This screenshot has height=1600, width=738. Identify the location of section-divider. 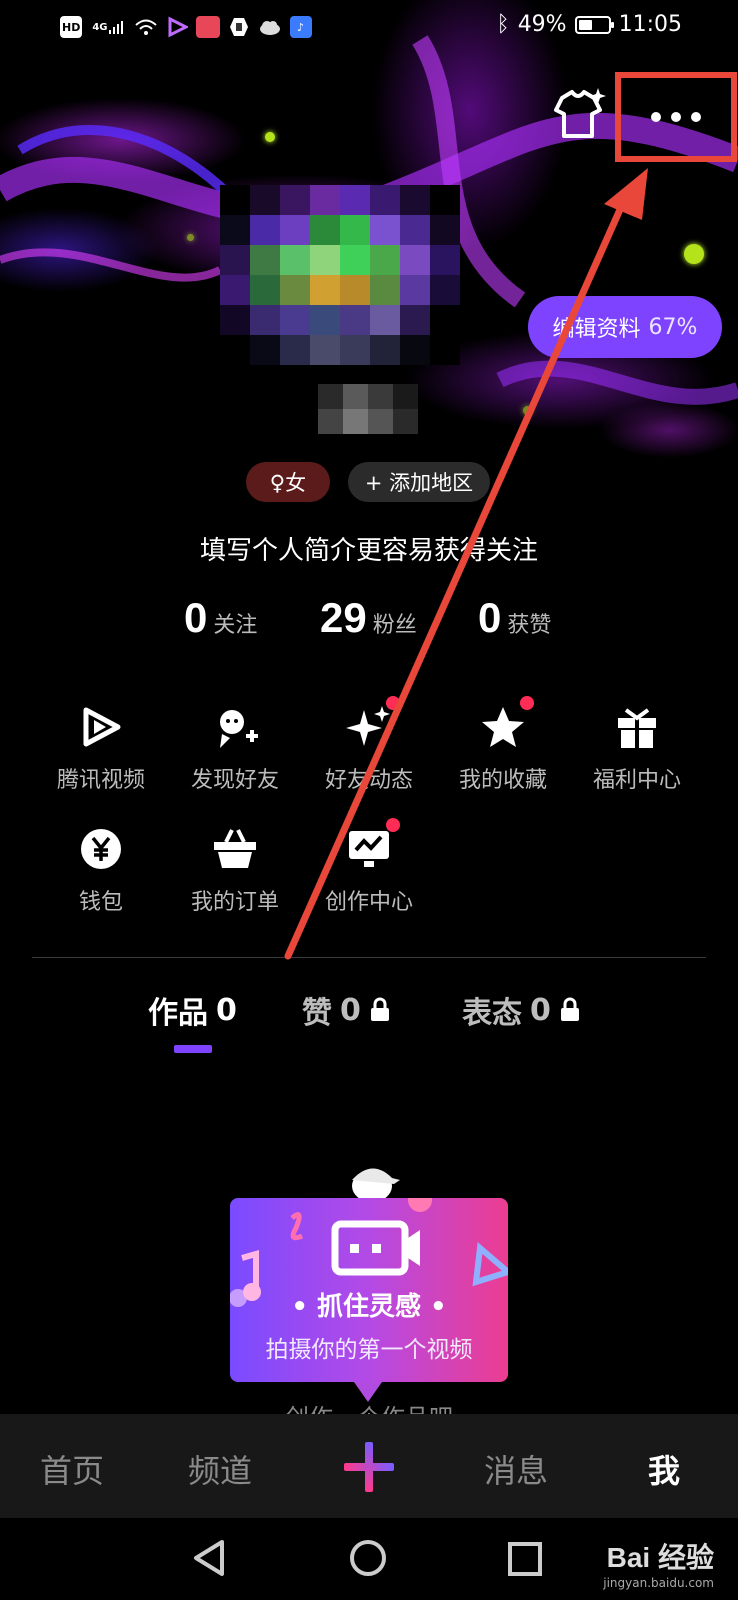
(369, 957).